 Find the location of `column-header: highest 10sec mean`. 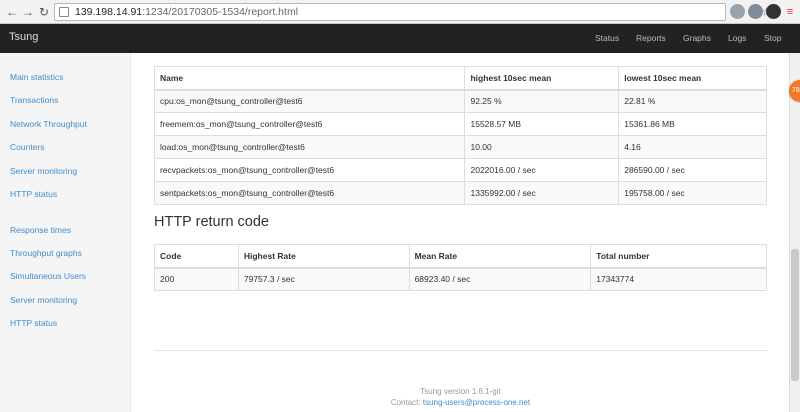

column-header: highest 10sec mean is located at coordinates (542, 78).